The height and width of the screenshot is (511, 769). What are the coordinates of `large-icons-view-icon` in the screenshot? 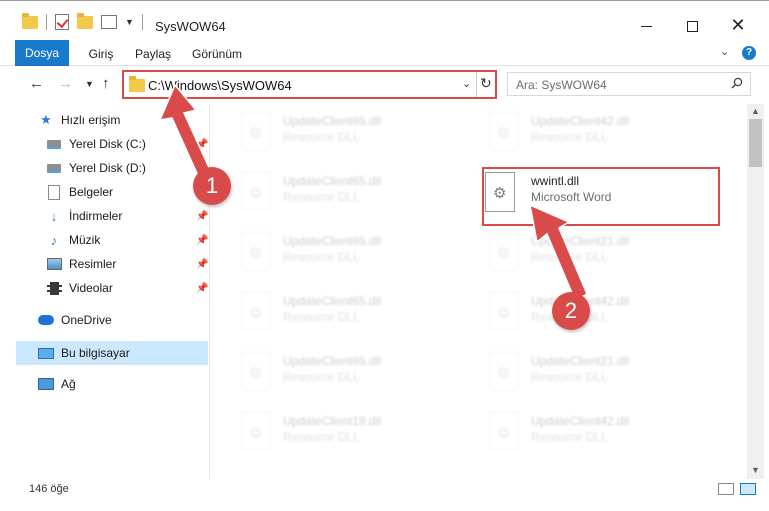 It's located at (748, 489).